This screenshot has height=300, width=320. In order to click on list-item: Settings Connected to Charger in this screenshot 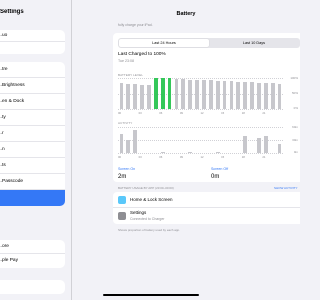, I will do `click(206, 216)`.